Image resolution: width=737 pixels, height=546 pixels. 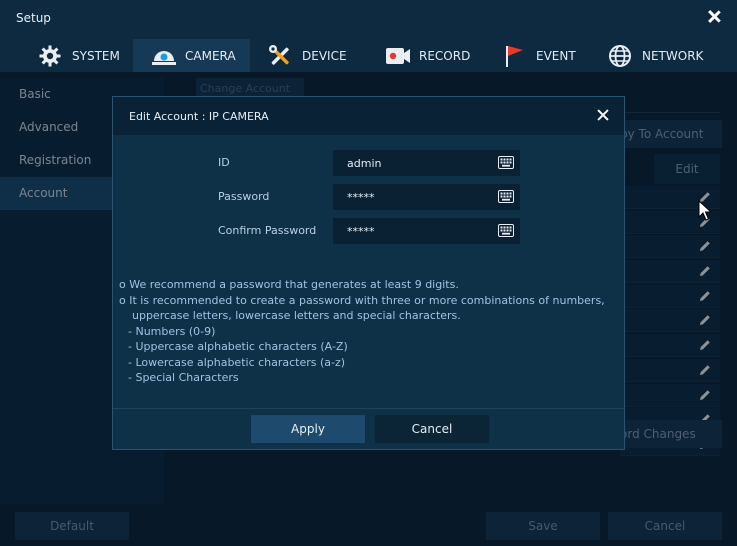 I want to click on tab-record: RECORD, so click(x=425, y=55).